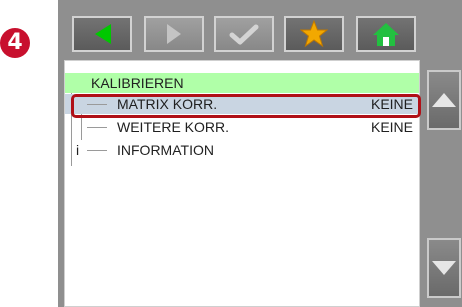 The image size is (462, 307). I want to click on forward-button, so click(174, 34).